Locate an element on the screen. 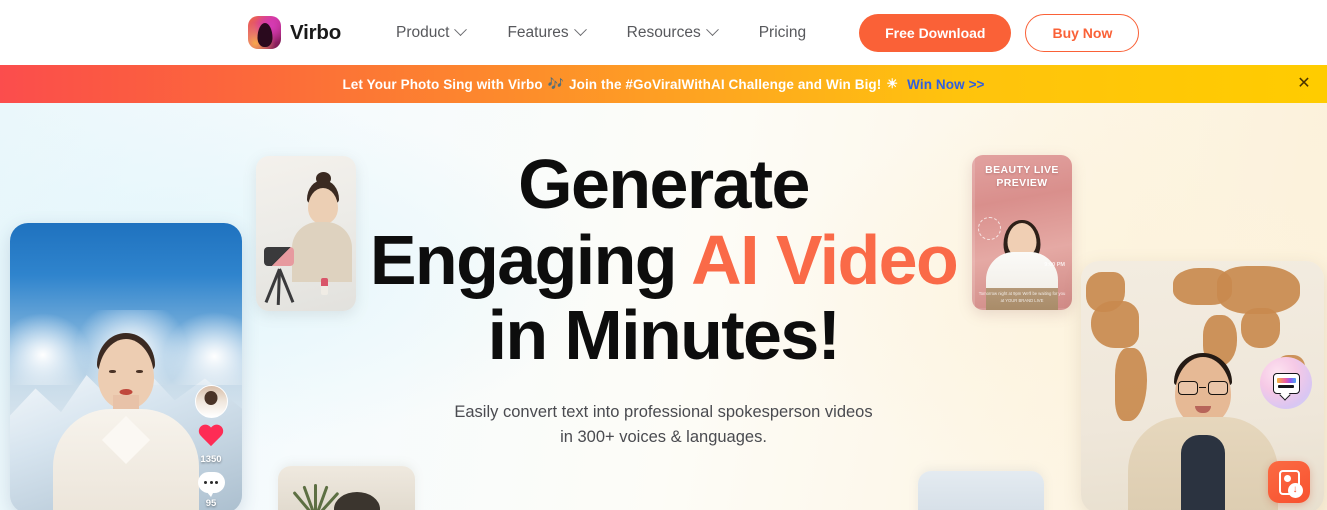  nav-cta-group: Free Download Buy Now is located at coordinates (999, 32).